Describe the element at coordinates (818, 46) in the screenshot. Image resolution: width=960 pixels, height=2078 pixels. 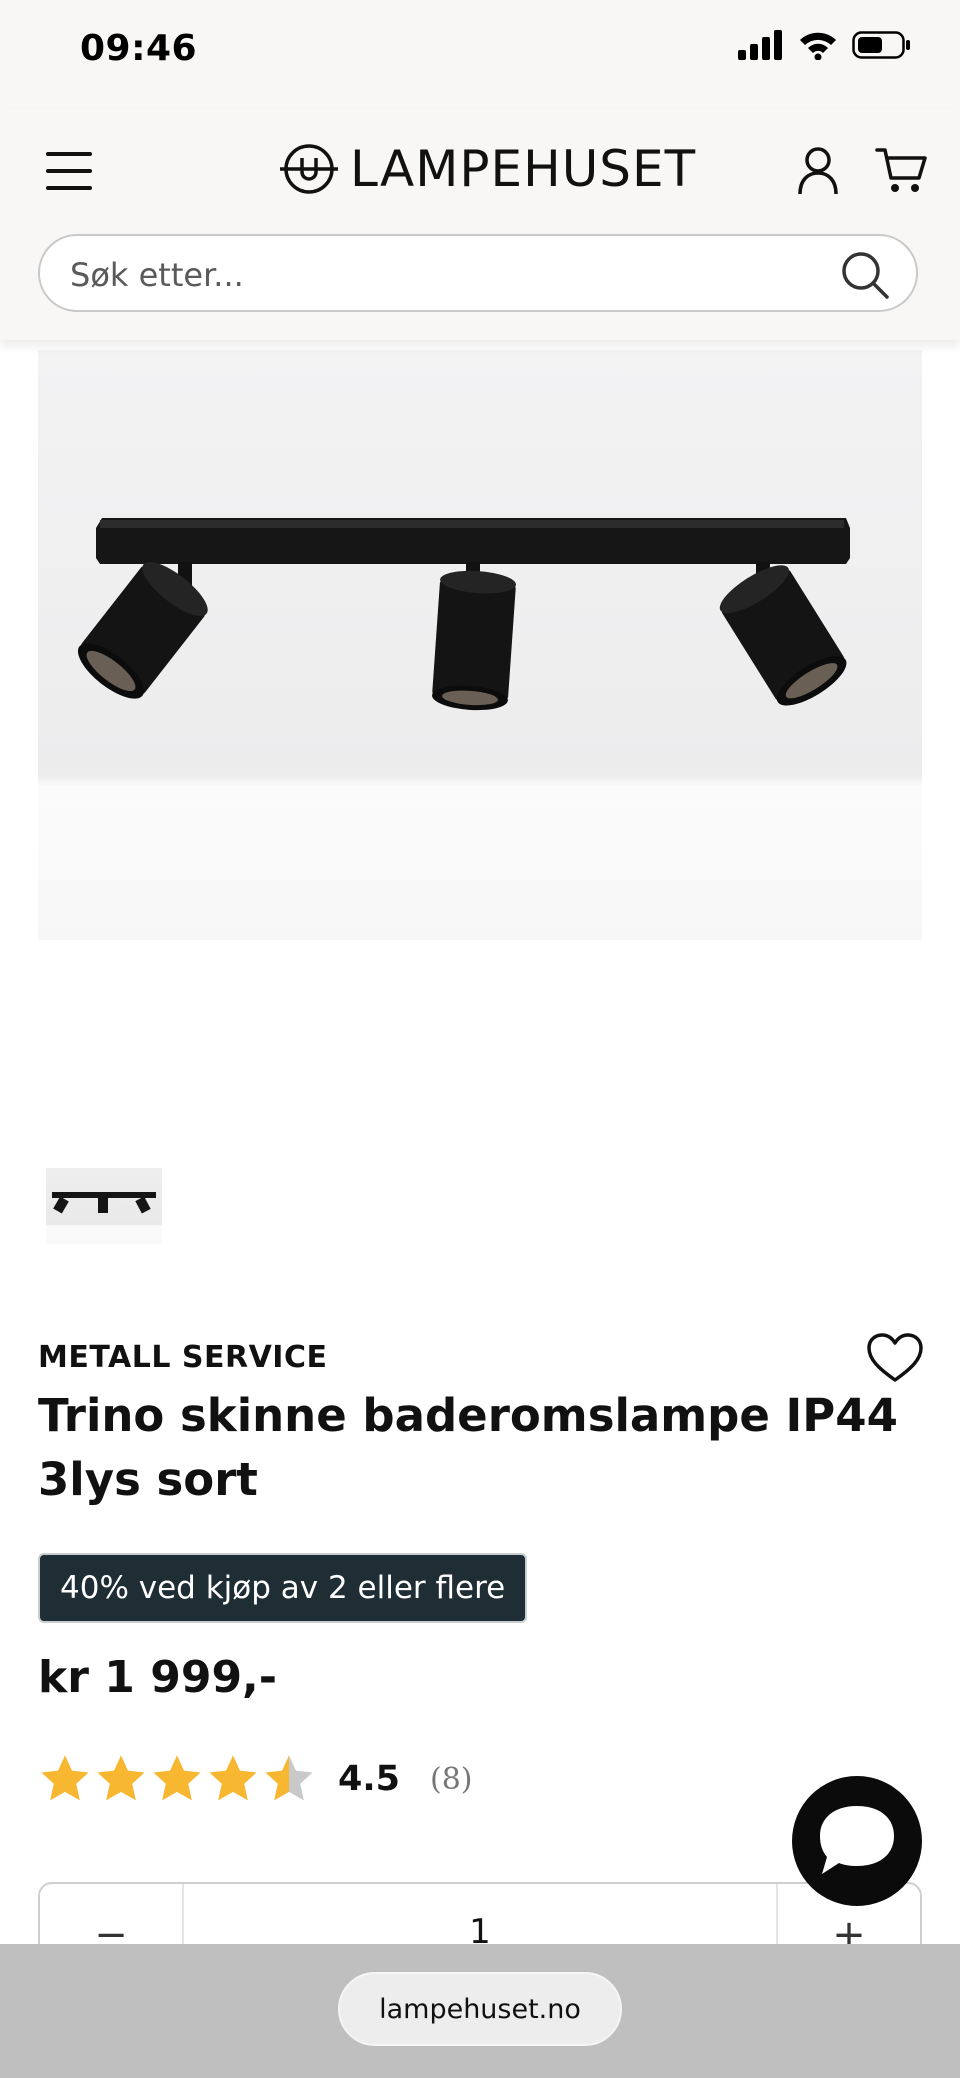
I see `wifi-icon` at that location.